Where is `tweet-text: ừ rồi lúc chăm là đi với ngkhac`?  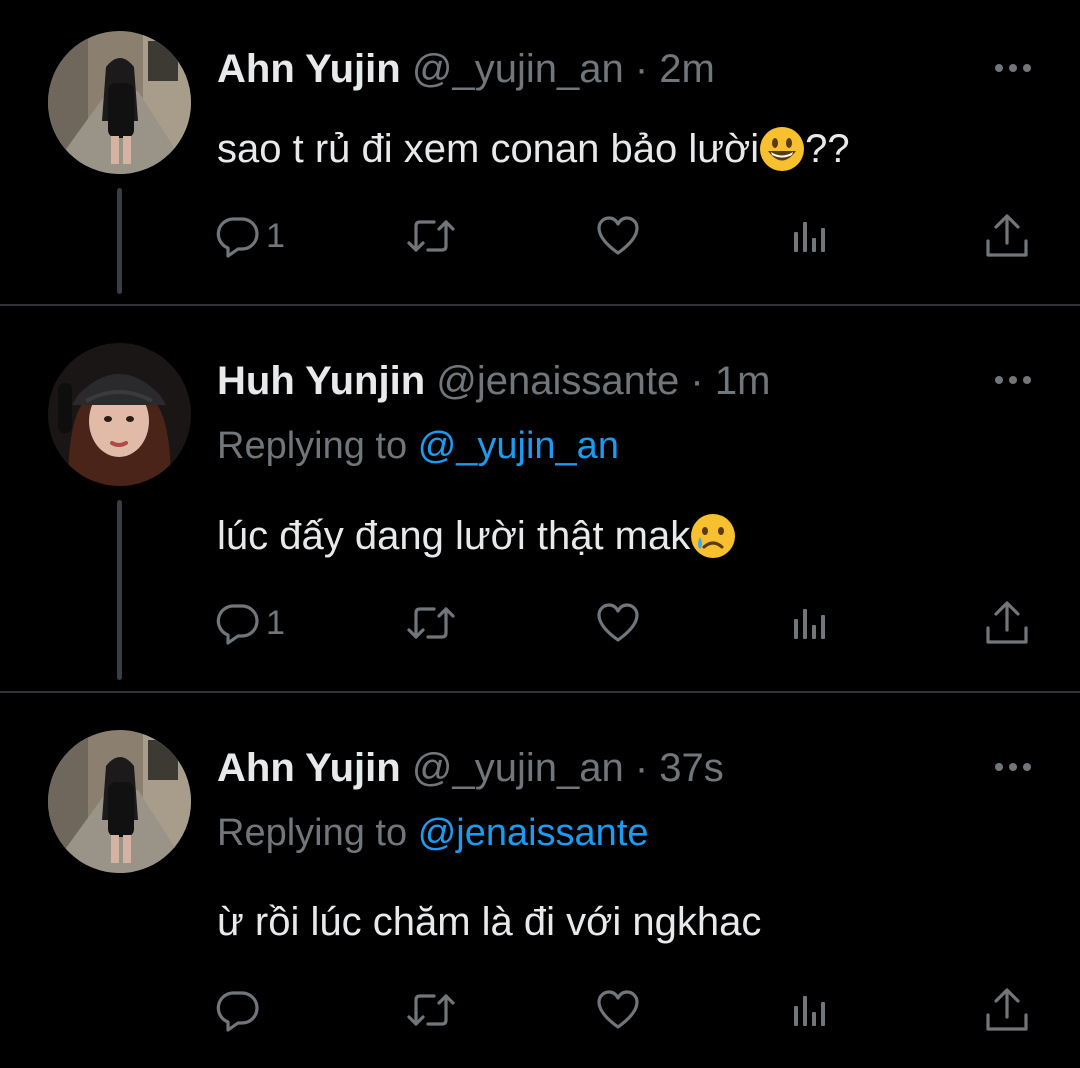
tweet-text: ừ rồi lúc chăm là đi với ngkhac is located at coordinates (489, 922).